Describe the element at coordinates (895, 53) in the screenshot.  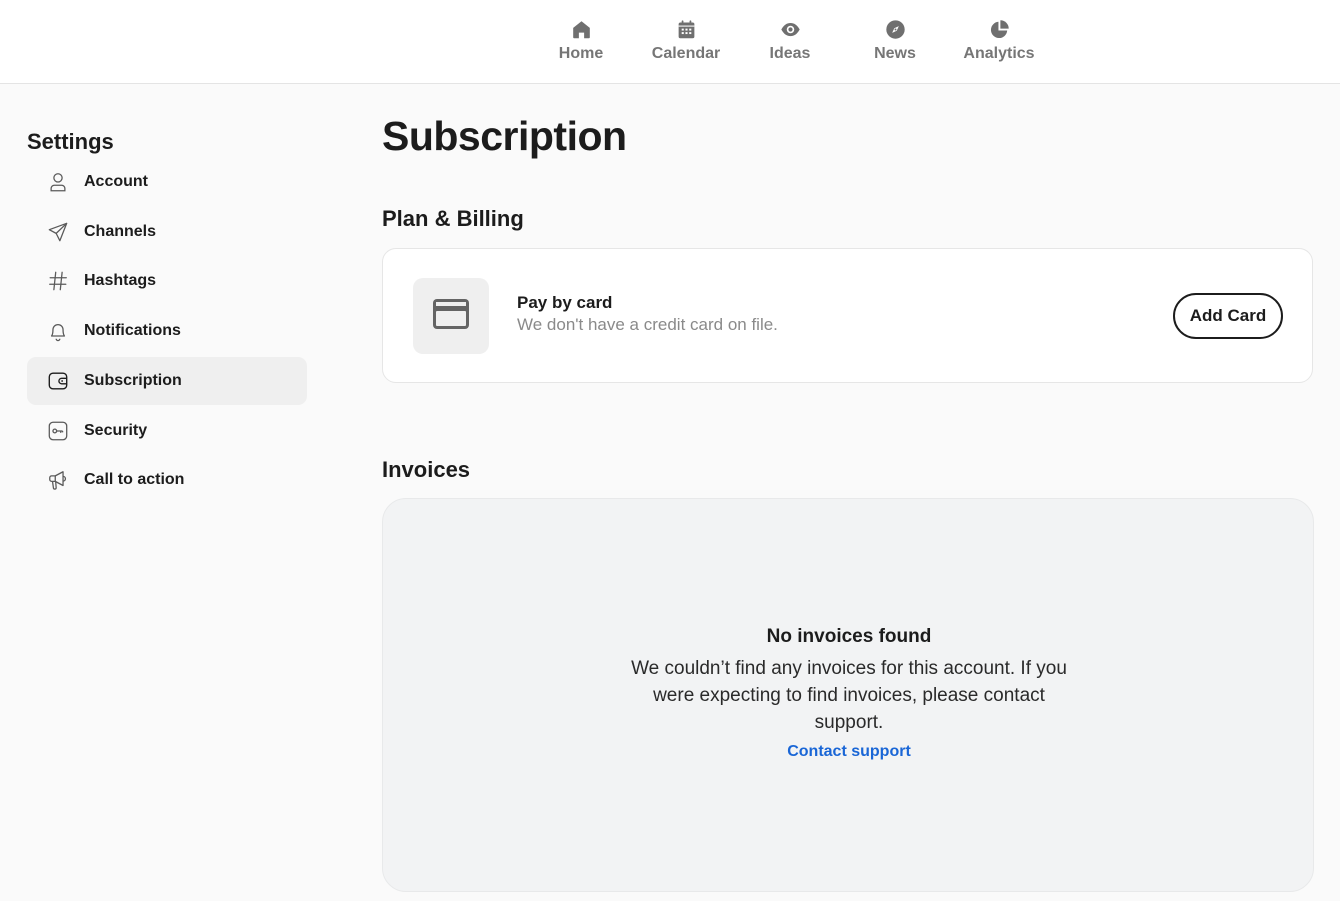
I see `nav-label: News` at that location.